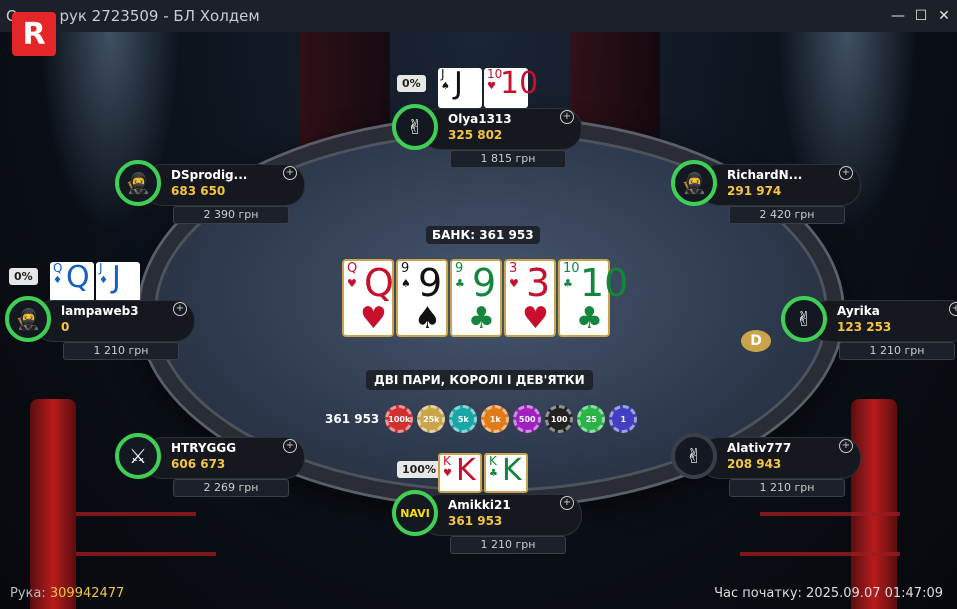 Image resolution: width=957 pixels, height=609 pixels. What do you see at coordinates (480, 119) in the screenshot?
I see `player-name: Olya1313` at bounding box center [480, 119].